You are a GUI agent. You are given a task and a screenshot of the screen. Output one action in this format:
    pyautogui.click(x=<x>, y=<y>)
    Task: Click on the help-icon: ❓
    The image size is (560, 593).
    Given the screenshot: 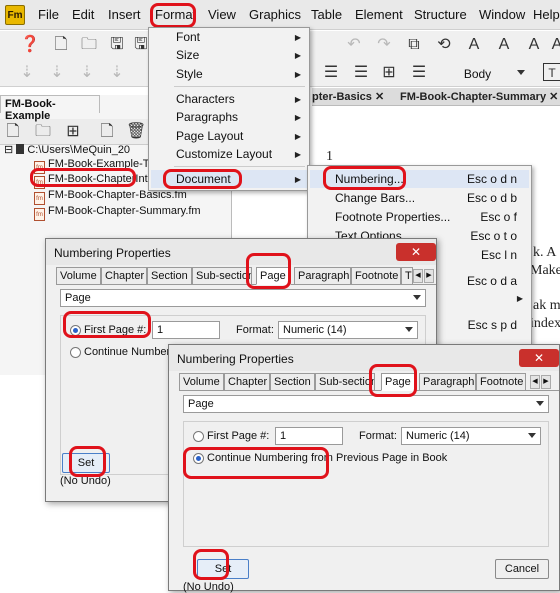 What is the action you would take?
    pyautogui.click(x=30, y=45)
    